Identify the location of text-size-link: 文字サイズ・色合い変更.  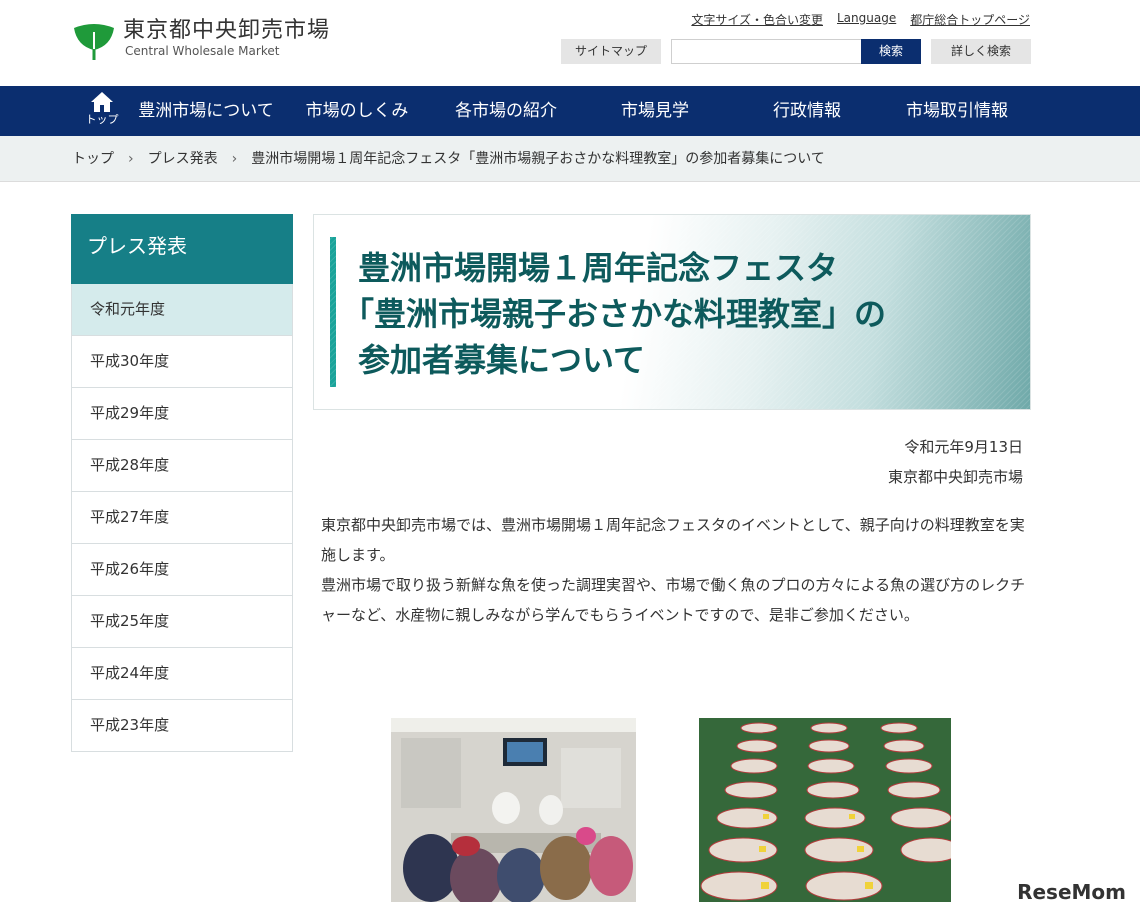
(757, 19).